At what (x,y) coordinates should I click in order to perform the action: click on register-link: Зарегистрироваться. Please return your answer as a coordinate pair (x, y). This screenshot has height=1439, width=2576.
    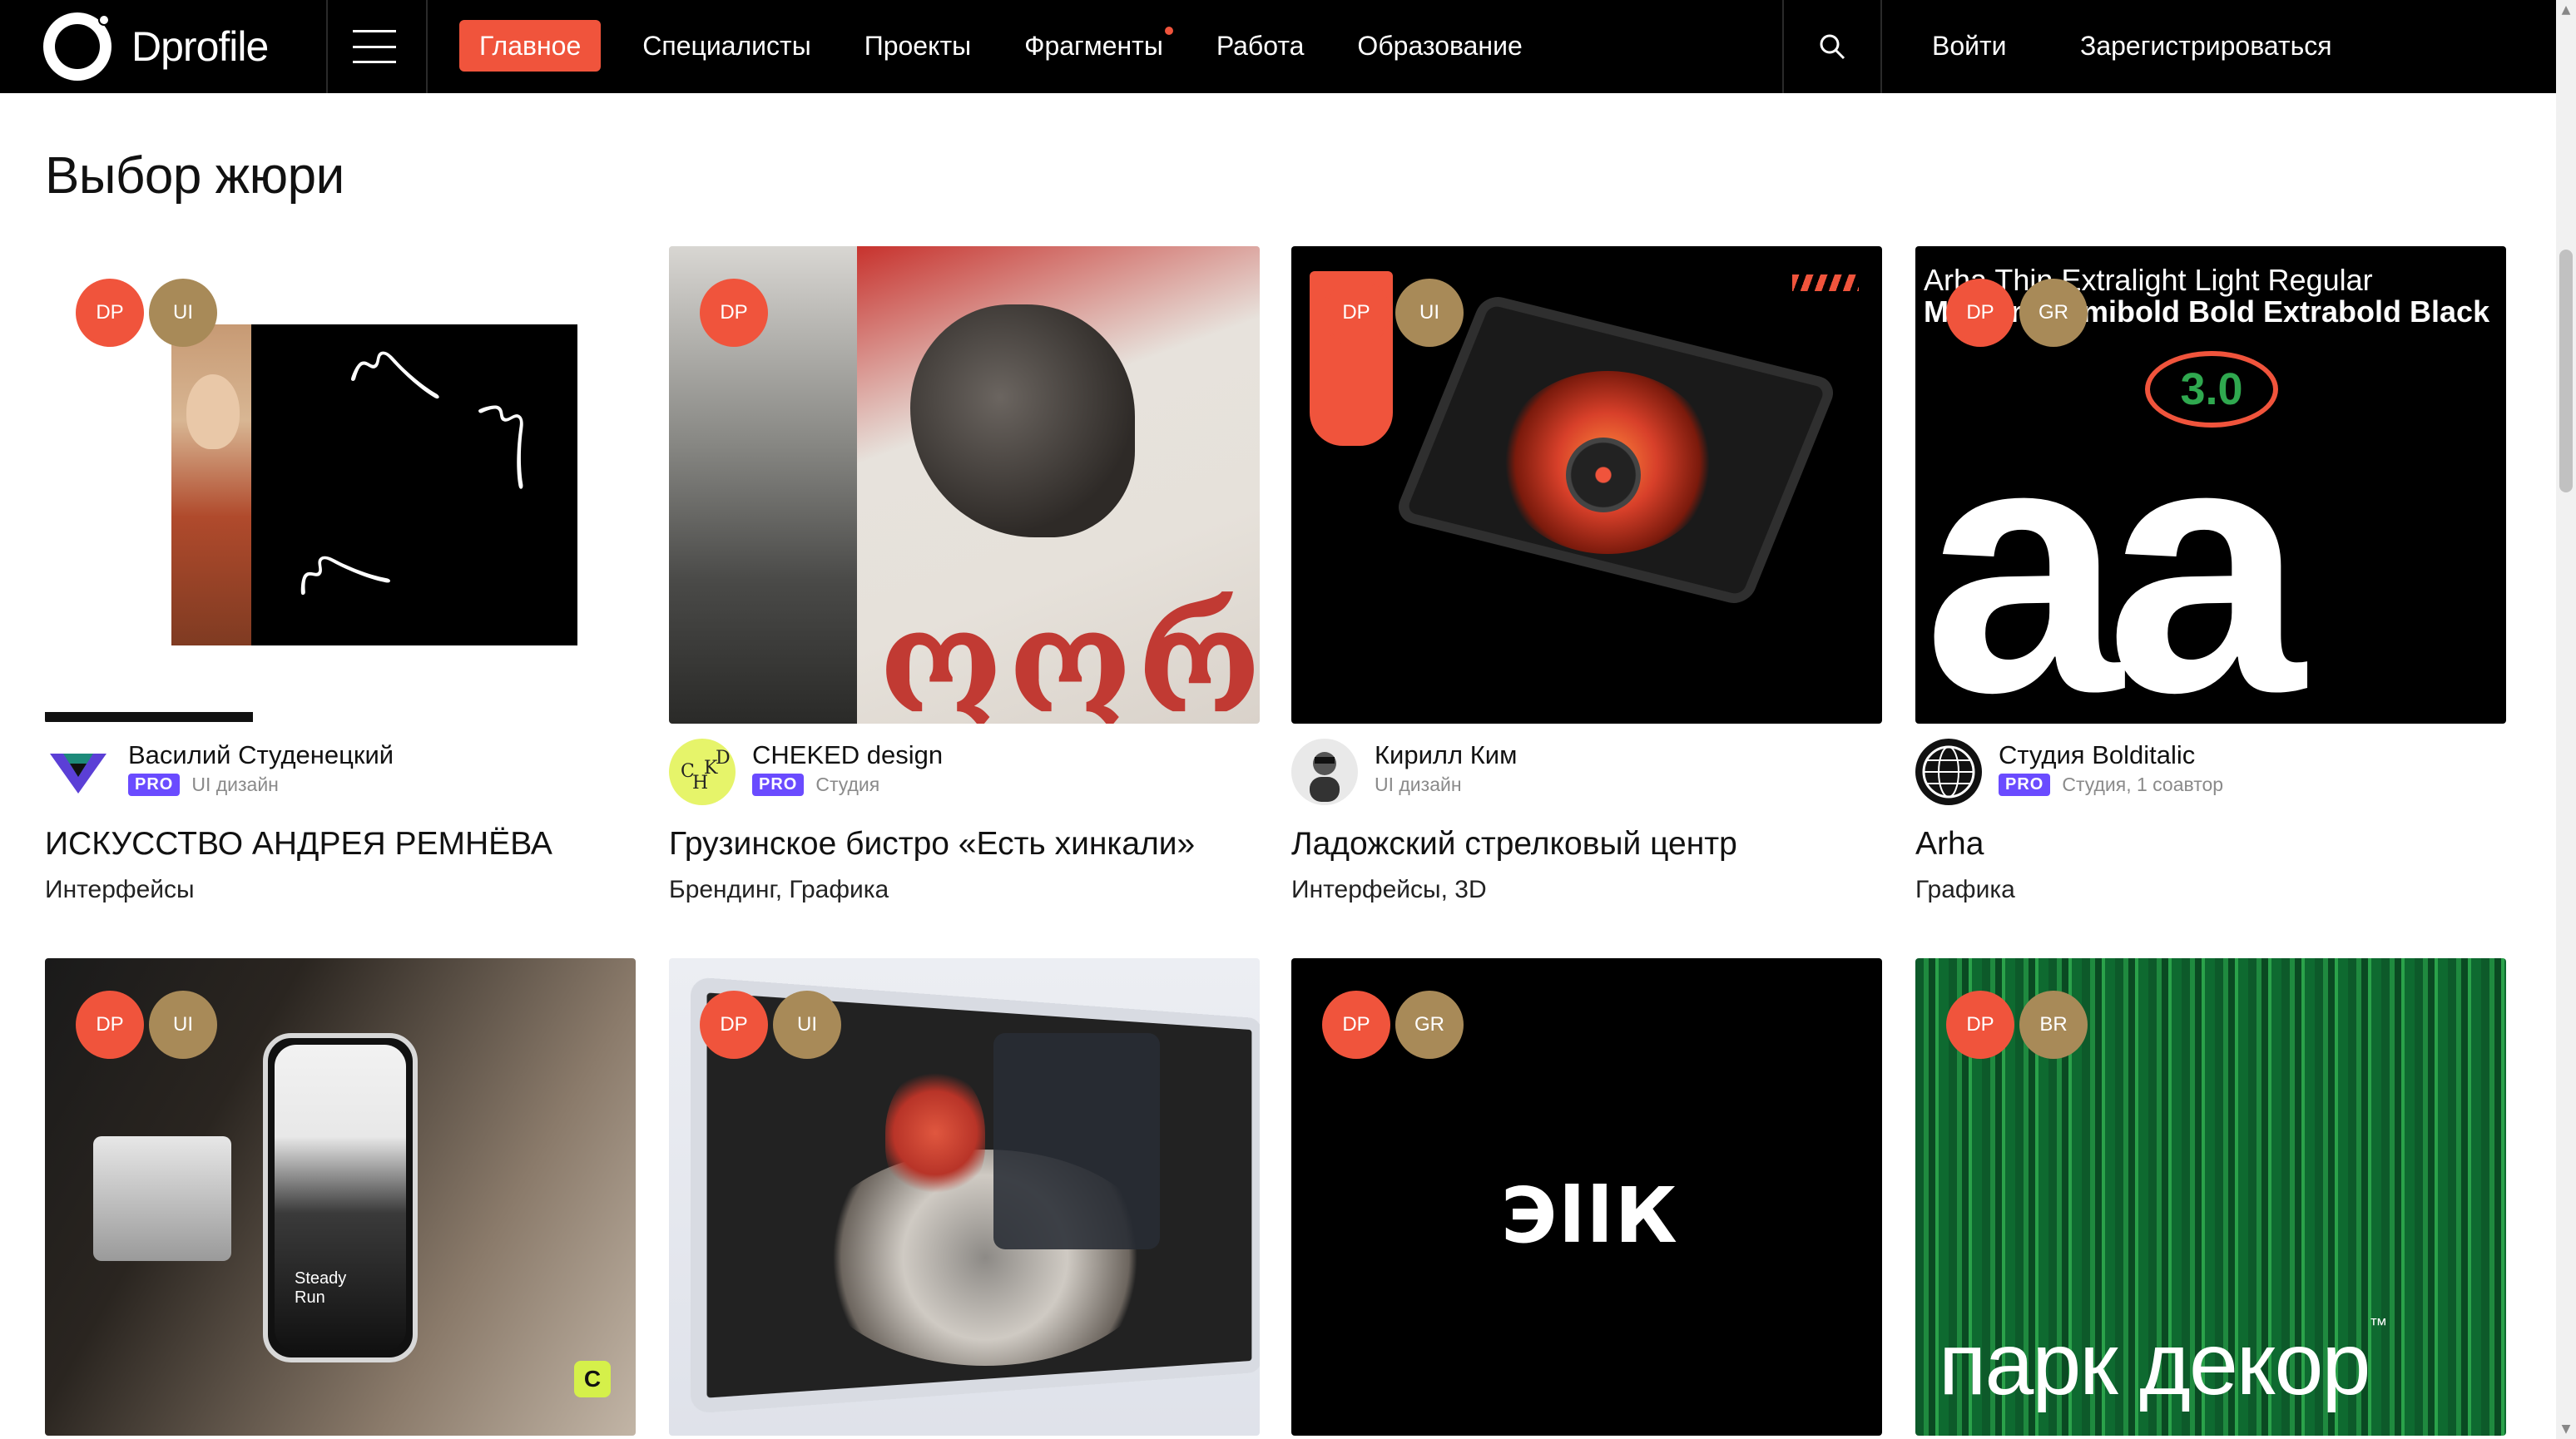
    Looking at the image, I should click on (2206, 46).